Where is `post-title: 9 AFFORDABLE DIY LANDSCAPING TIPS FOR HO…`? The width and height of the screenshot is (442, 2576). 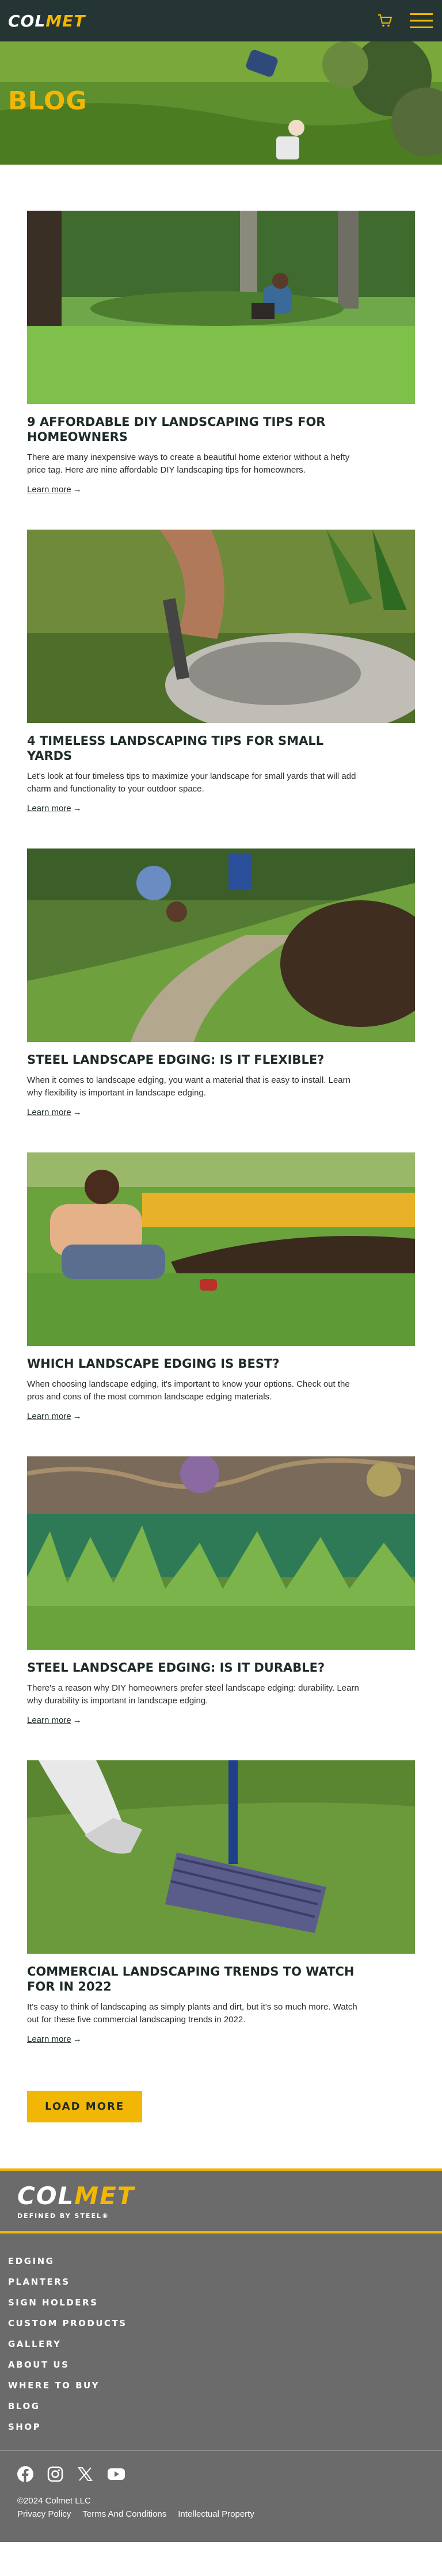
post-title: 9 AFFORDABLE DIY LANDSCAPING TIPS FOR HO… is located at coordinates (200, 429).